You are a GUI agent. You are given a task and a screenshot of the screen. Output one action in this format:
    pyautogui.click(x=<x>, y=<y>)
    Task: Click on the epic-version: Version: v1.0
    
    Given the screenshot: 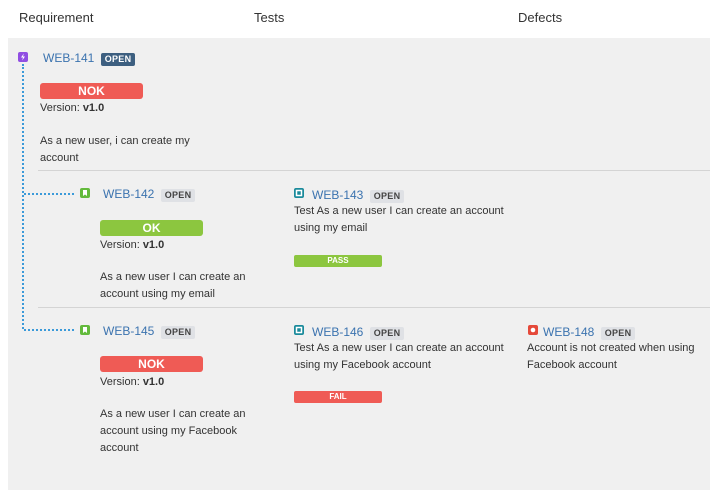 What is the action you would take?
    pyautogui.click(x=72, y=108)
    